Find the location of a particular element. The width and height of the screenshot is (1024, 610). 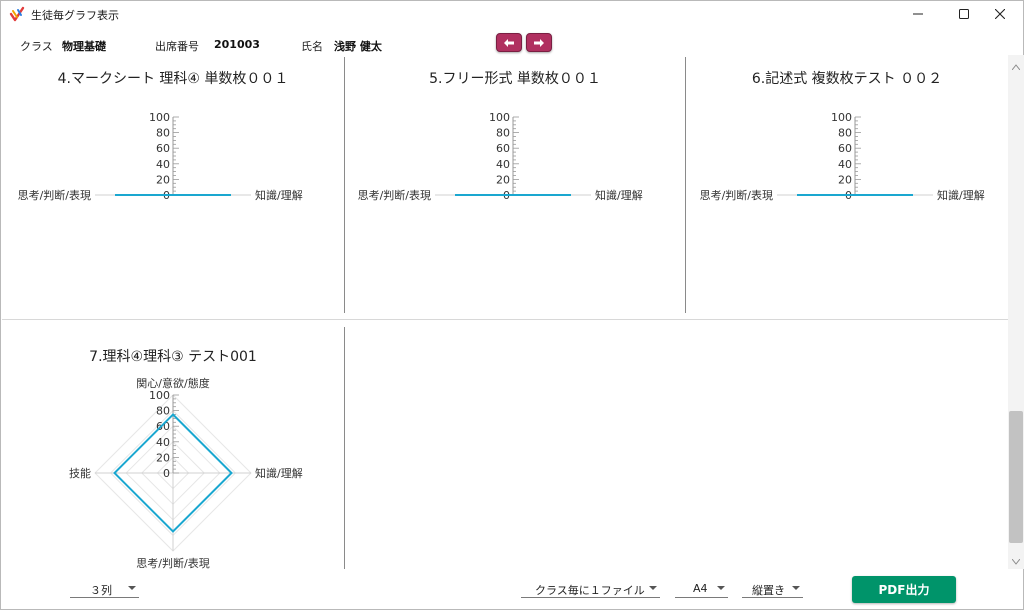

orientation-select-value: 縦置き is located at coordinates (768, 590).